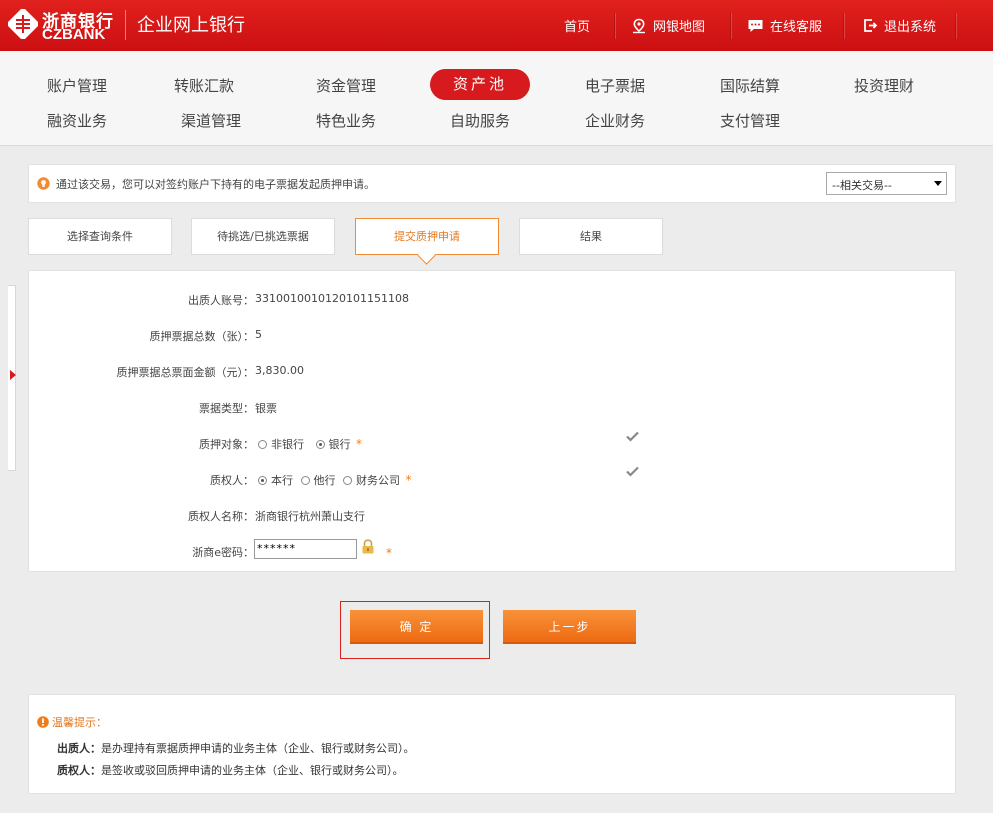  Describe the element at coordinates (13, 375) in the screenshot. I see `expand-arrow-icon` at that location.